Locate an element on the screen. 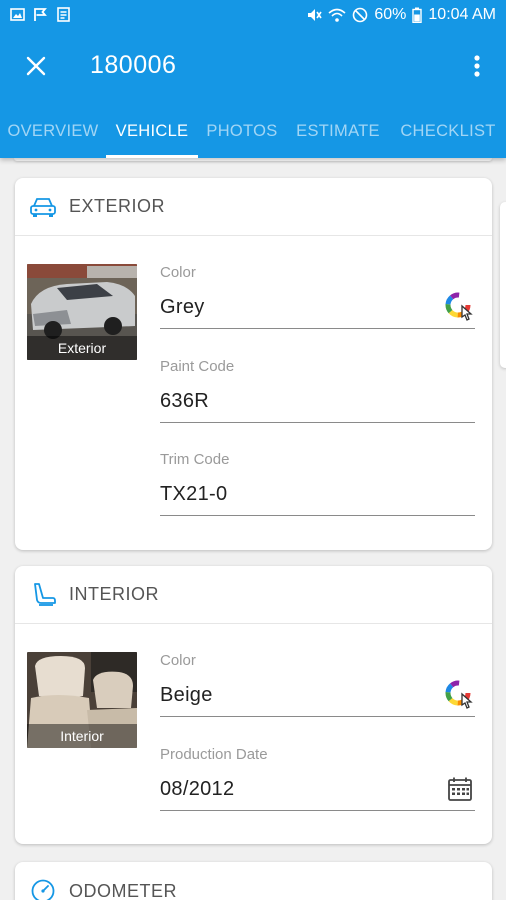 This screenshot has height=900, width=506. odometer-header: ODOMETER is located at coordinates (253, 881).